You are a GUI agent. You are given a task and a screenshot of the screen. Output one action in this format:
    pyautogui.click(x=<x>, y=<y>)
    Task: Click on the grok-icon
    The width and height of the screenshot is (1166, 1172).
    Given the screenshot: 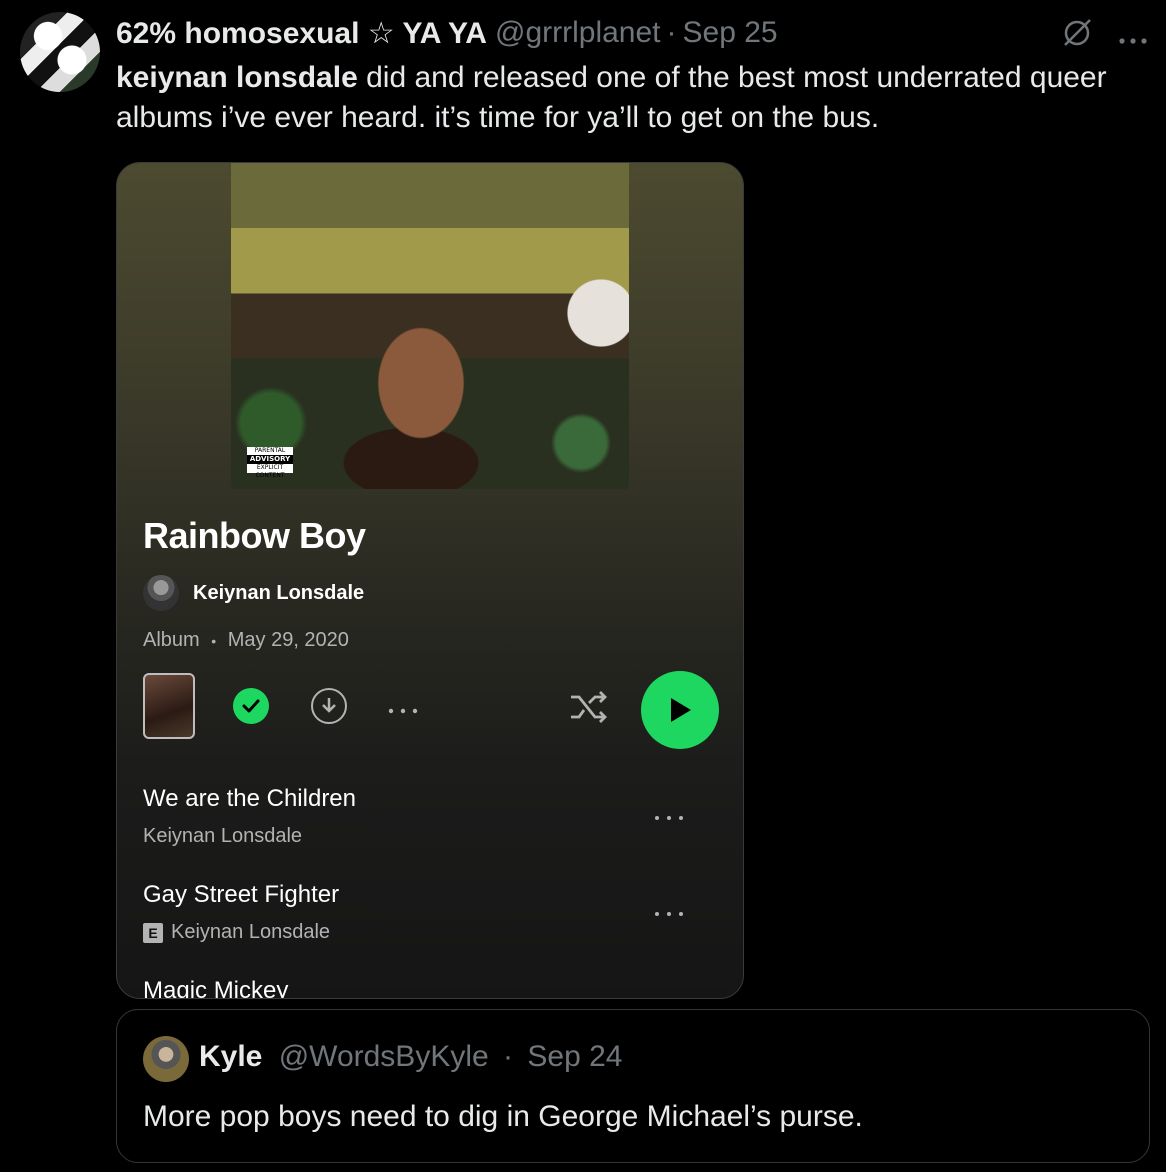 What is the action you would take?
    pyautogui.click(x=1077, y=37)
    